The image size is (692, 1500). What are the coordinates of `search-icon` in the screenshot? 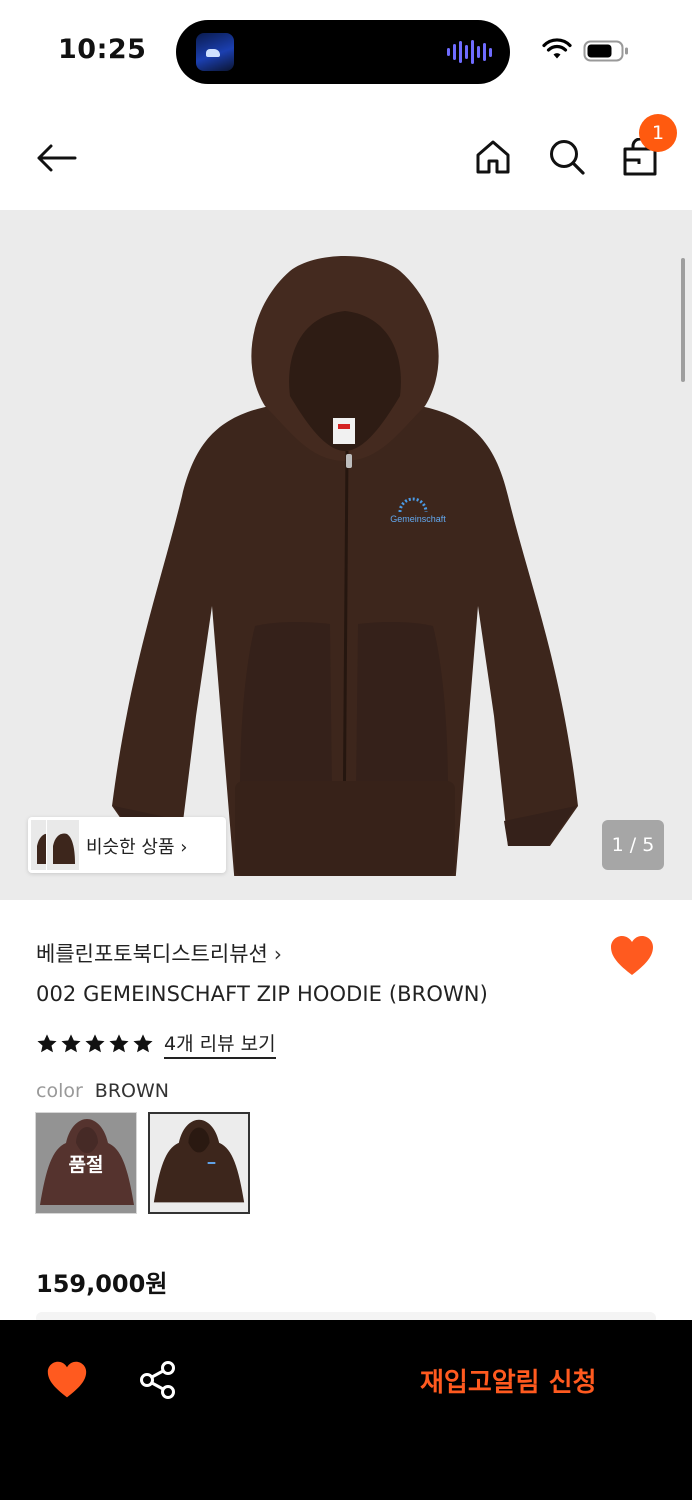 It's located at (567, 157).